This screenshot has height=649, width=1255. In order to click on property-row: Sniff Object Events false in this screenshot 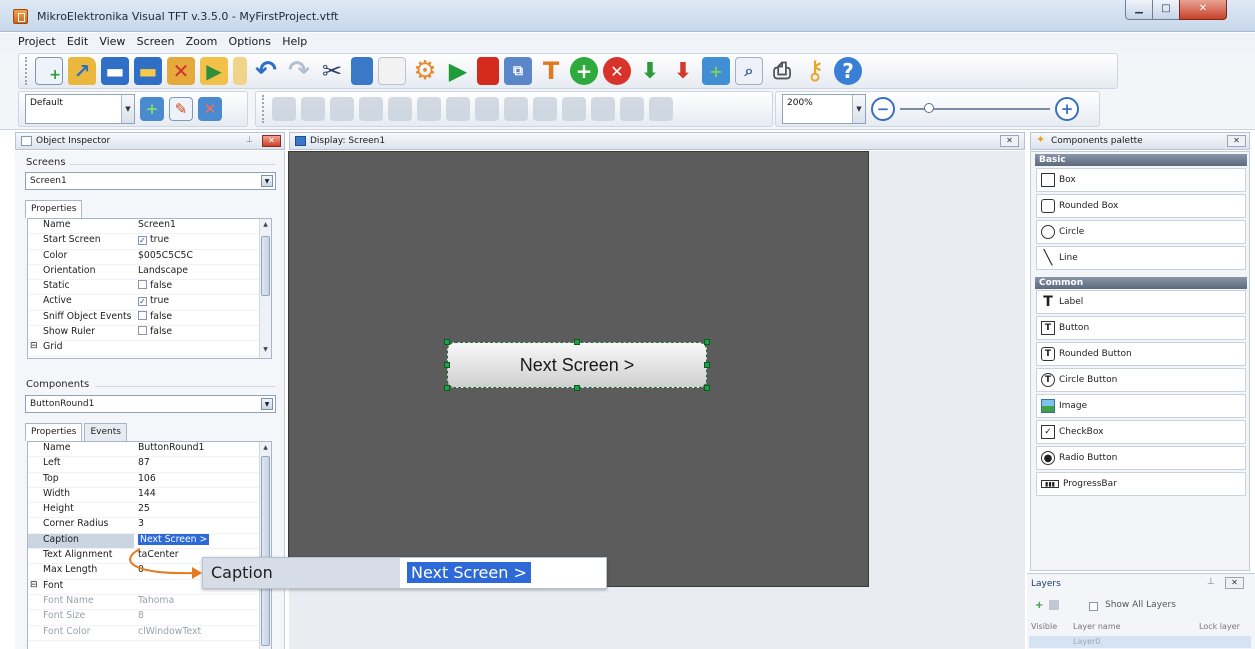, I will do `click(149, 318)`.